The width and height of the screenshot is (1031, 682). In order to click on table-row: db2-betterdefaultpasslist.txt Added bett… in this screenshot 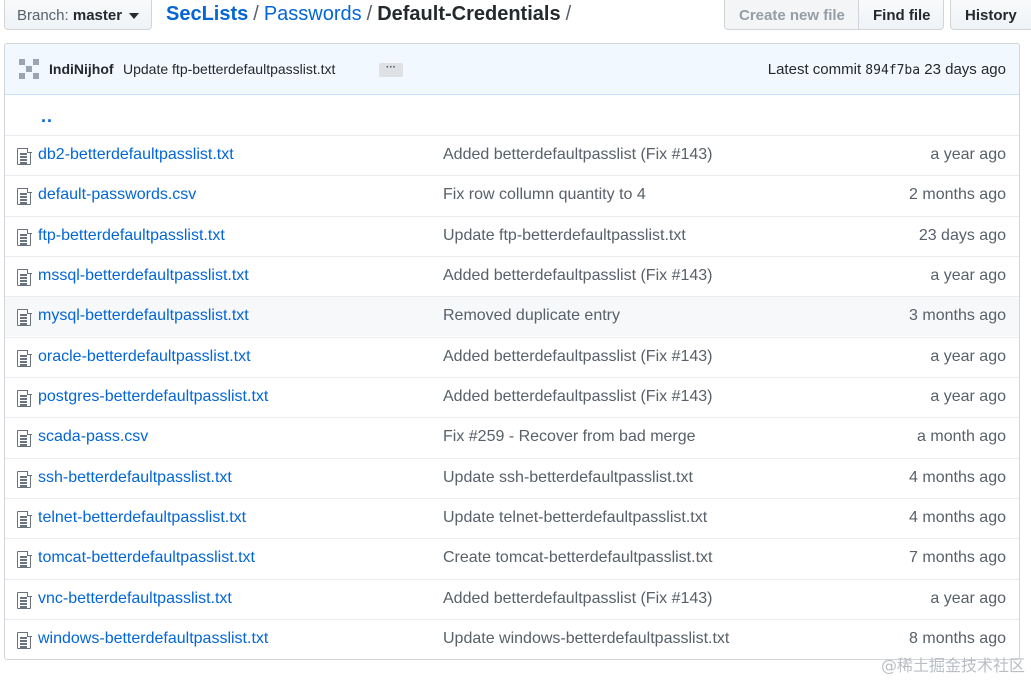, I will do `click(512, 155)`.